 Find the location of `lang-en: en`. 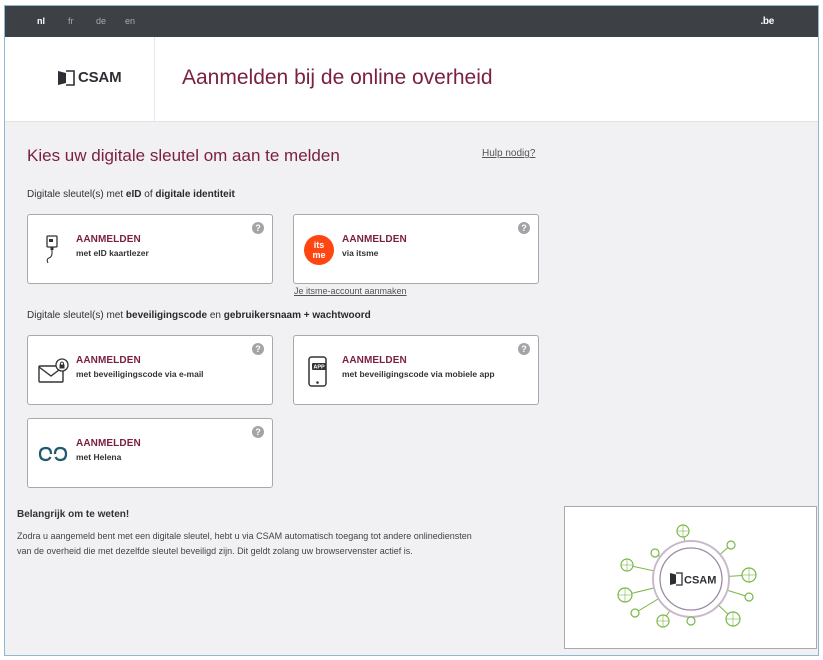

lang-en: en is located at coordinates (130, 21).